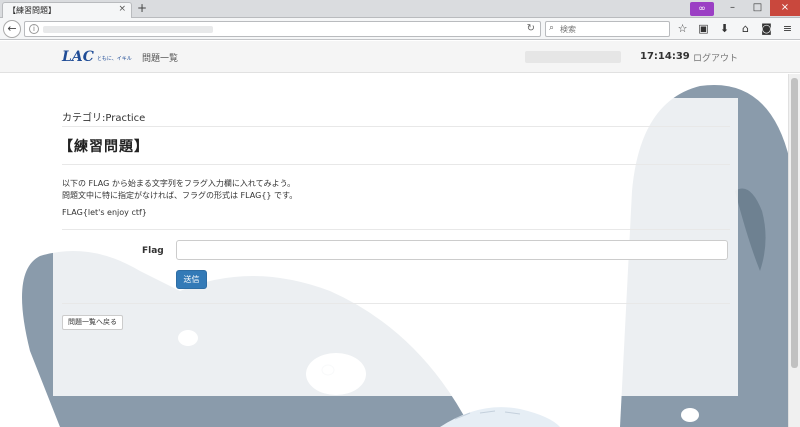 The image size is (800, 427). I want to click on pocket-icon: ◙, so click(766, 29).